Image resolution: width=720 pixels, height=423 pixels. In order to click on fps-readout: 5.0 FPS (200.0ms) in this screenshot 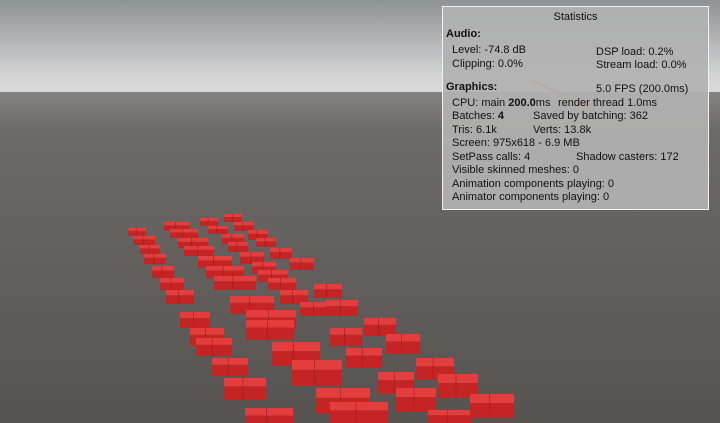, I will do `click(642, 89)`.